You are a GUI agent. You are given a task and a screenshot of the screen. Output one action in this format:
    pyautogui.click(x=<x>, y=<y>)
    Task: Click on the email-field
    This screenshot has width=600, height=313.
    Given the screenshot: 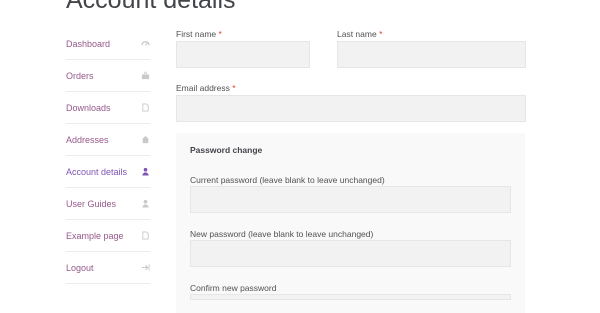 What is the action you would take?
    pyautogui.click(x=351, y=108)
    